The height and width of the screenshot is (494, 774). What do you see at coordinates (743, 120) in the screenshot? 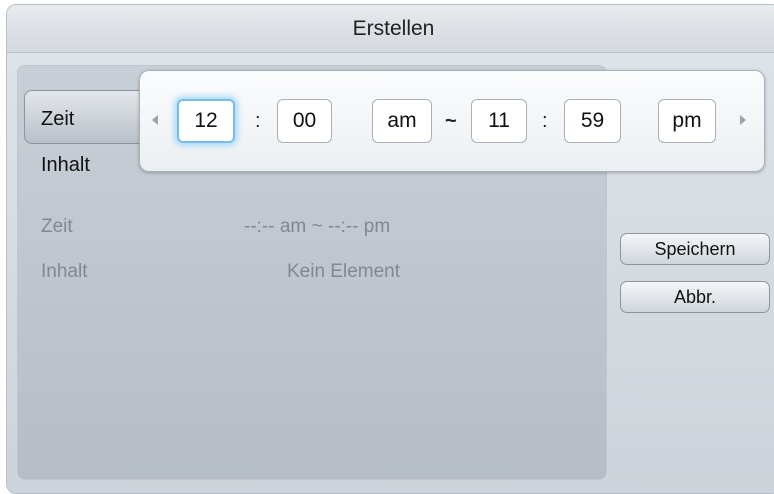
I see `arrow-right-icon` at bounding box center [743, 120].